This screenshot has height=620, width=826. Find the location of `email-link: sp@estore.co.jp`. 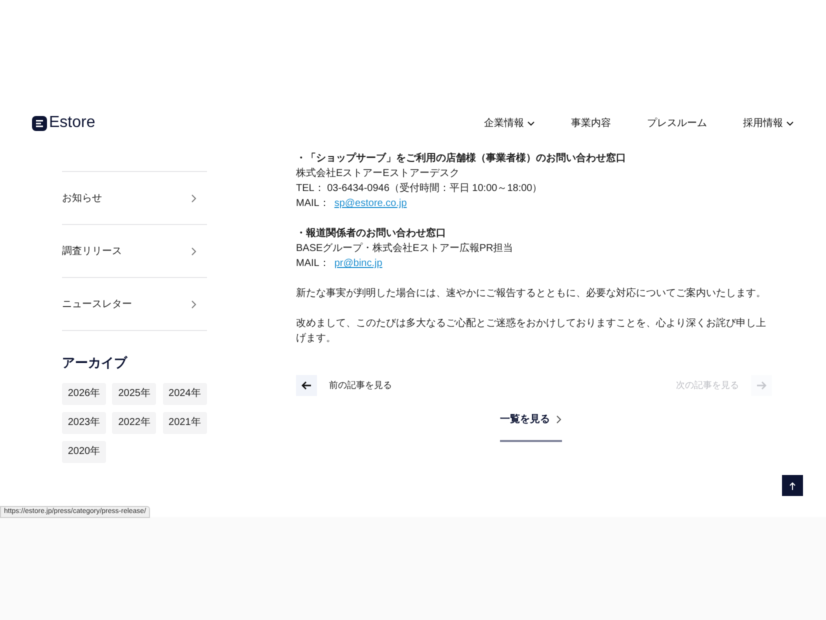

email-link: sp@estore.co.jp is located at coordinates (370, 203).